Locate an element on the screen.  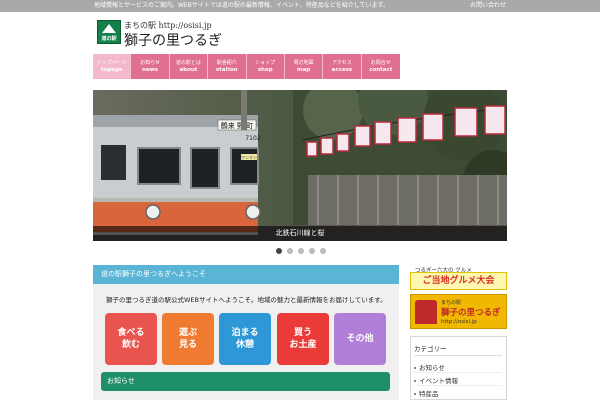
slider-pagination is located at coordinates (301, 251).